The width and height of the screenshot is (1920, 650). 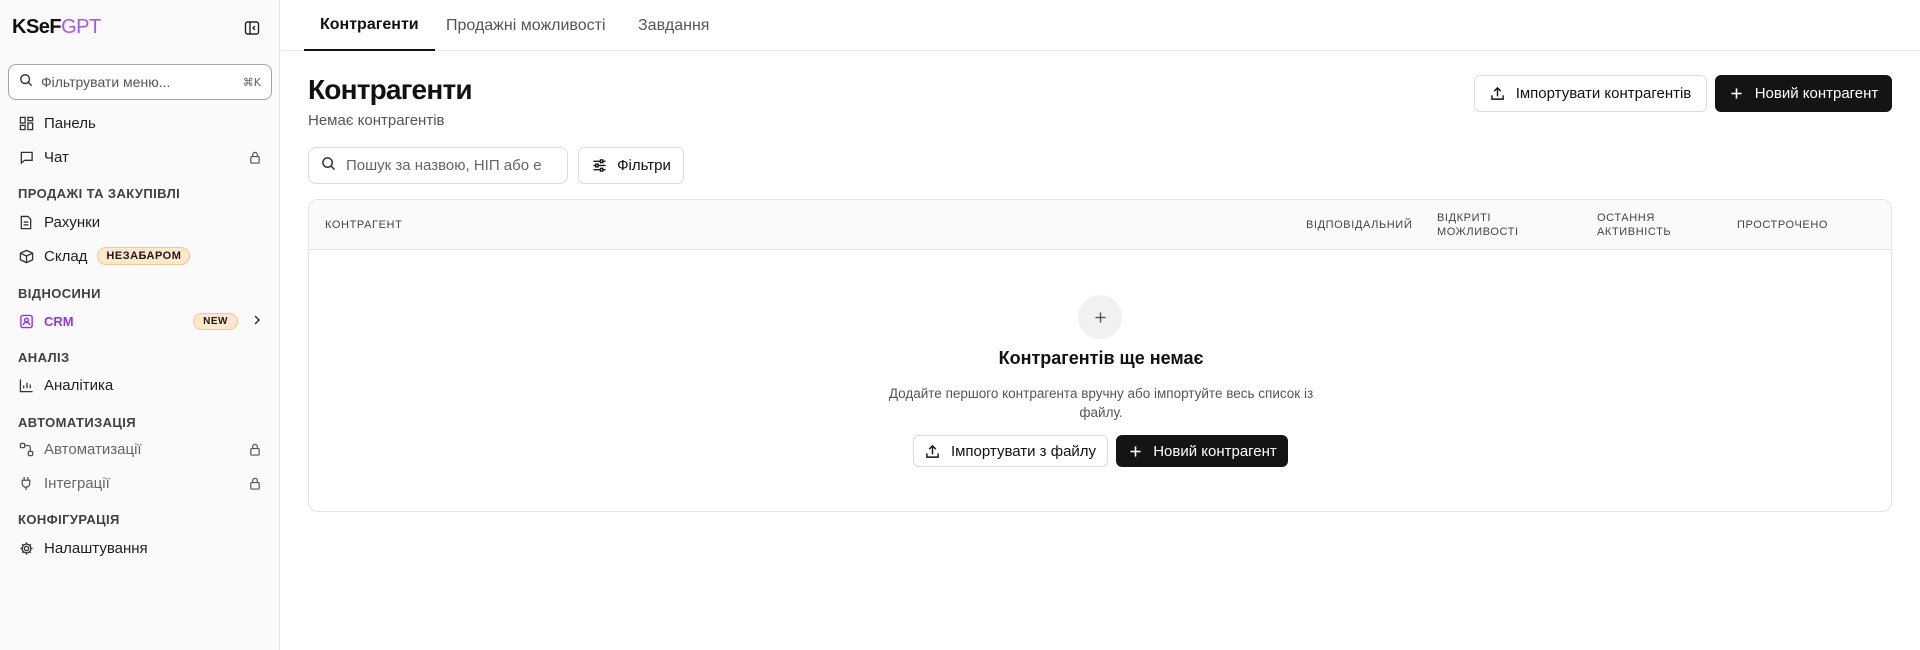 What do you see at coordinates (1634, 232) in the screenshot?
I see `column-header-line: АКТИВНІСТЬ` at bounding box center [1634, 232].